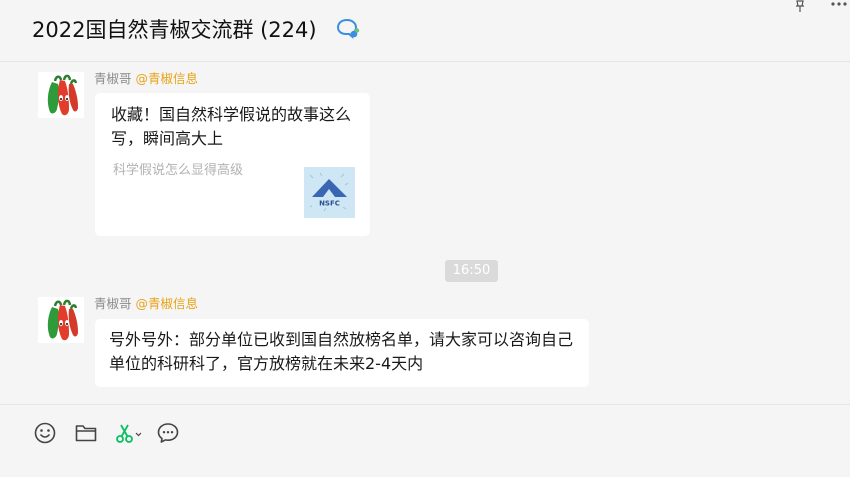  Describe the element at coordinates (800, 6) in the screenshot. I see `pin-icon` at that location.